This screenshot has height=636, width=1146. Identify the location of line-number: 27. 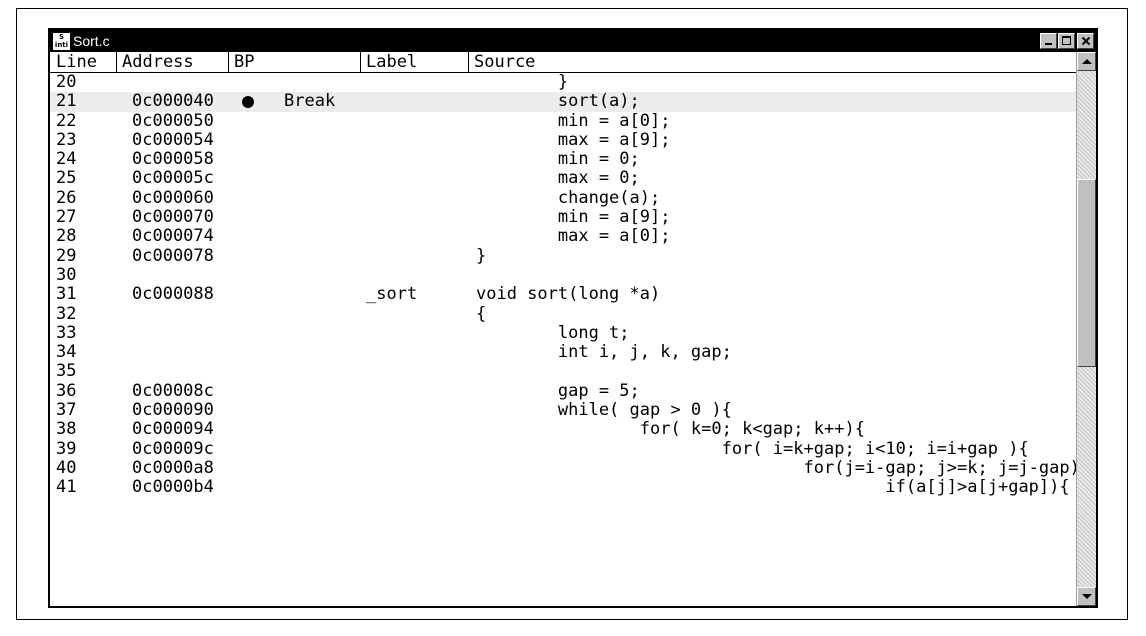
(66, 217).